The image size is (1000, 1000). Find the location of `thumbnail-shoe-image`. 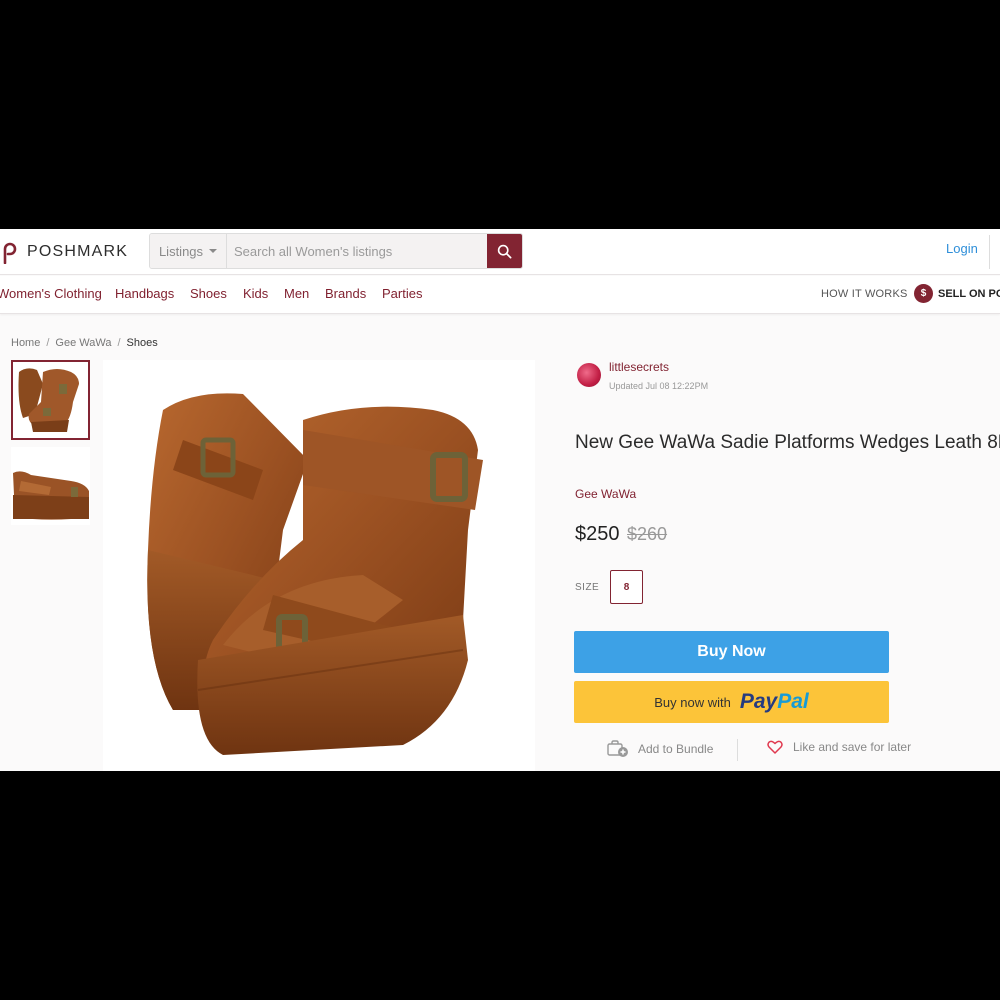

thumbnail-shoe-image is located at coordinates (50, 400).